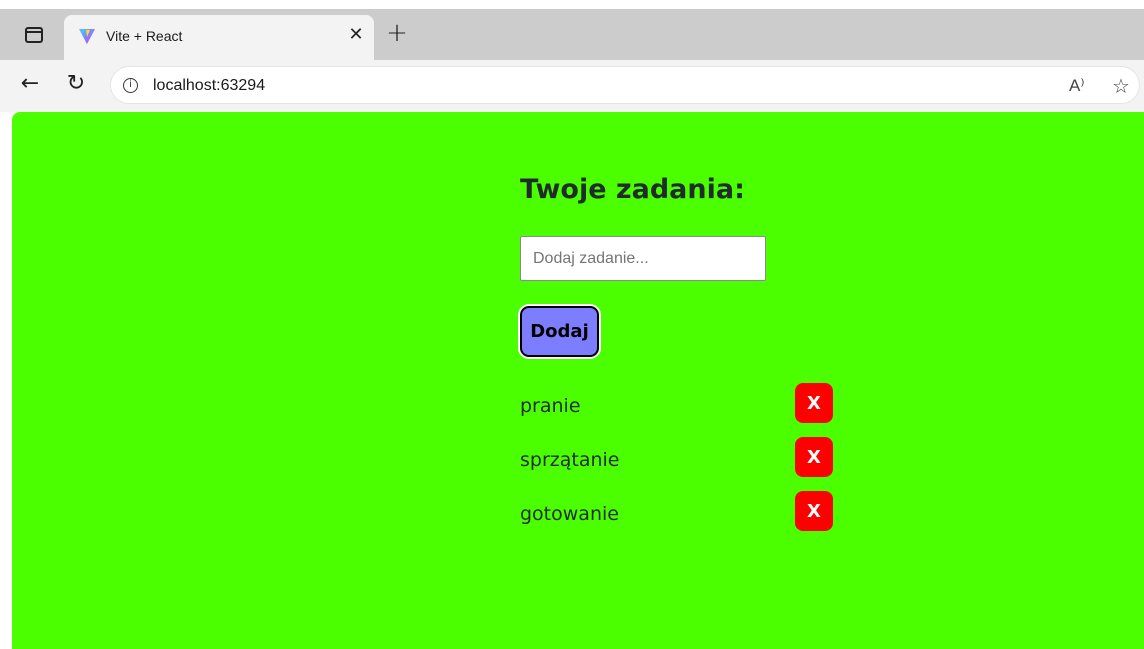 This screenshot has width=1144, height=649. I want to click on vite-logo-icon, so click(87, 36).